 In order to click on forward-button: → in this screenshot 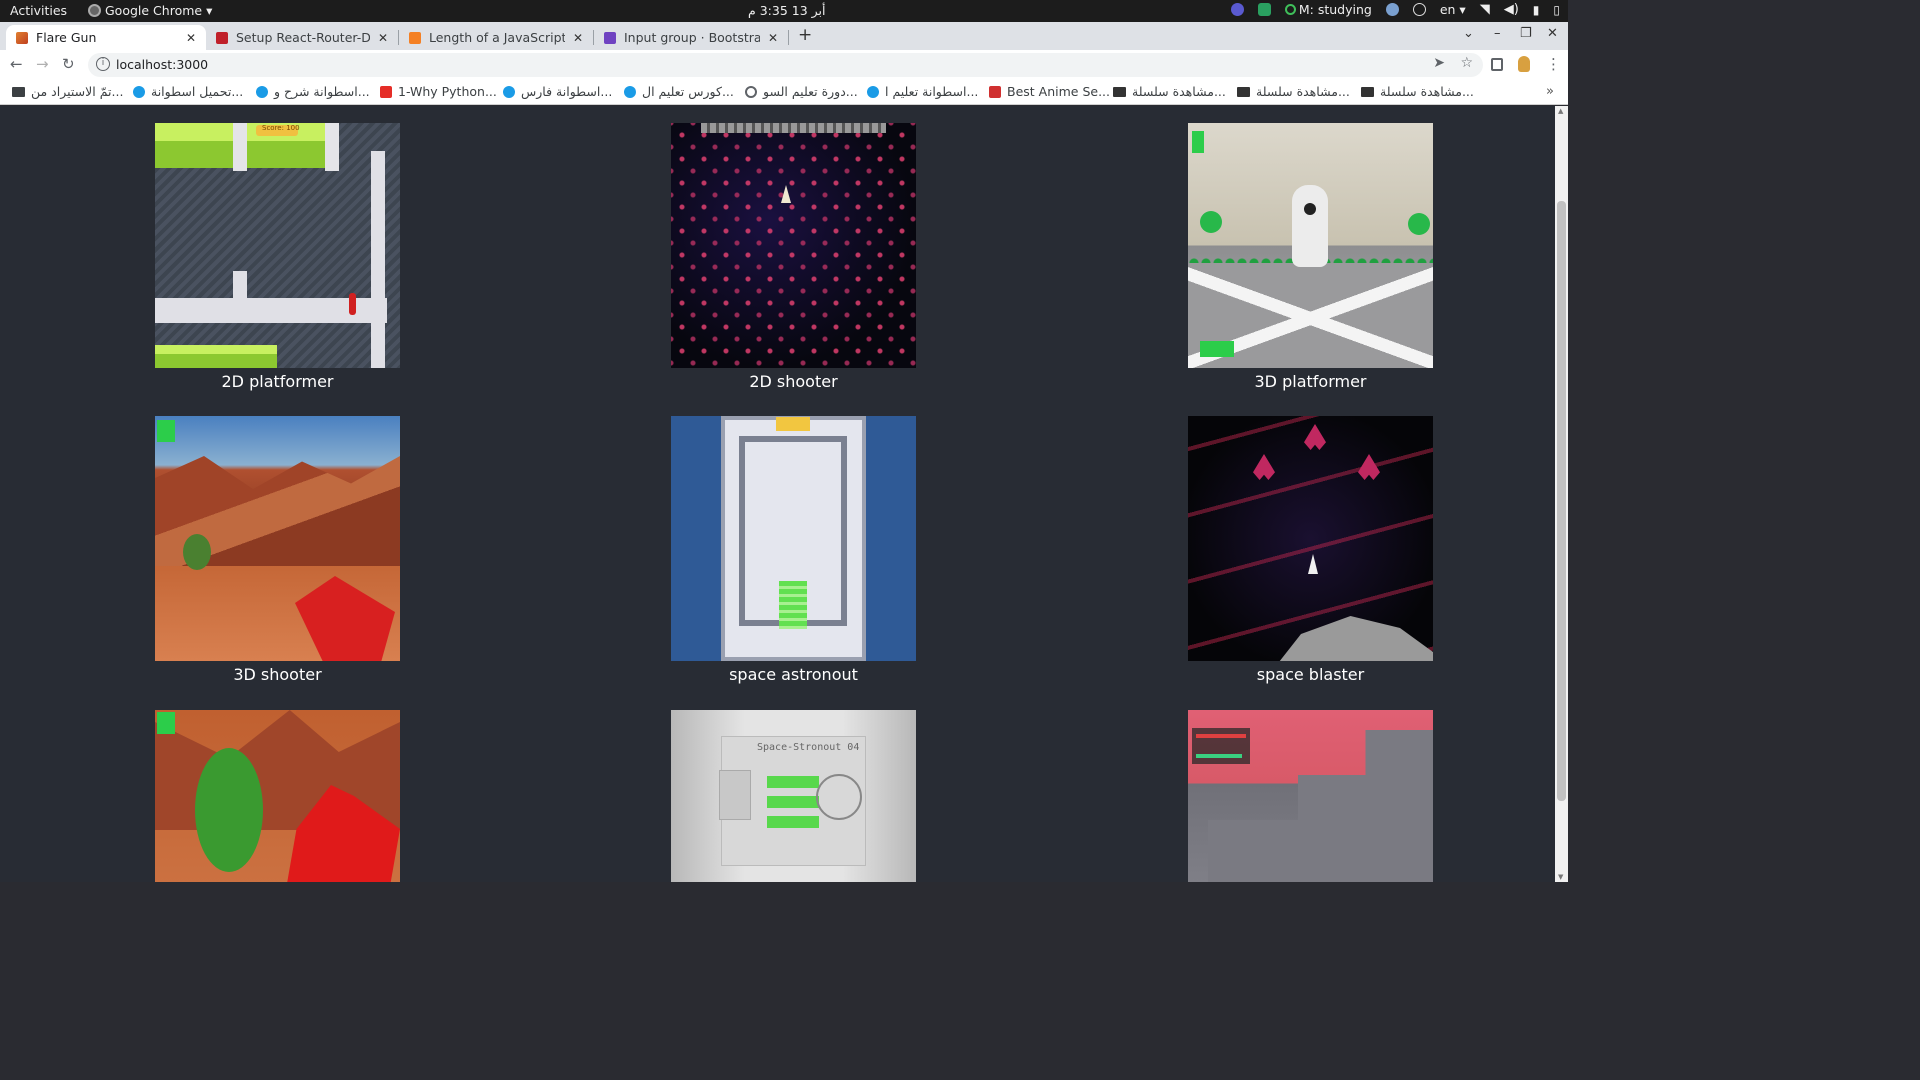, I will do `click(42, 64)`.